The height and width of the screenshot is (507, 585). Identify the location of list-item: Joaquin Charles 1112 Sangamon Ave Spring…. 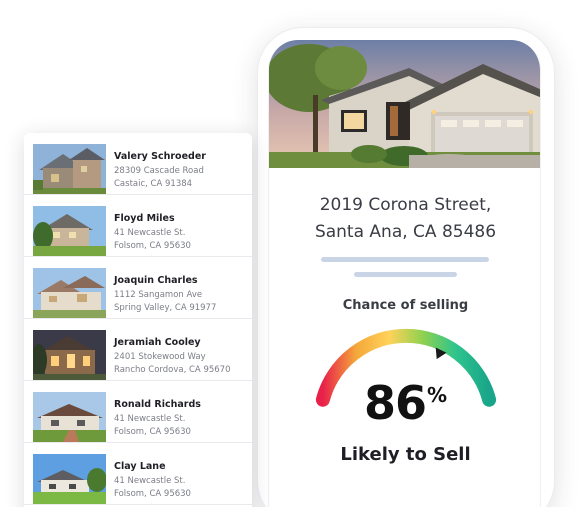
(138, 288).